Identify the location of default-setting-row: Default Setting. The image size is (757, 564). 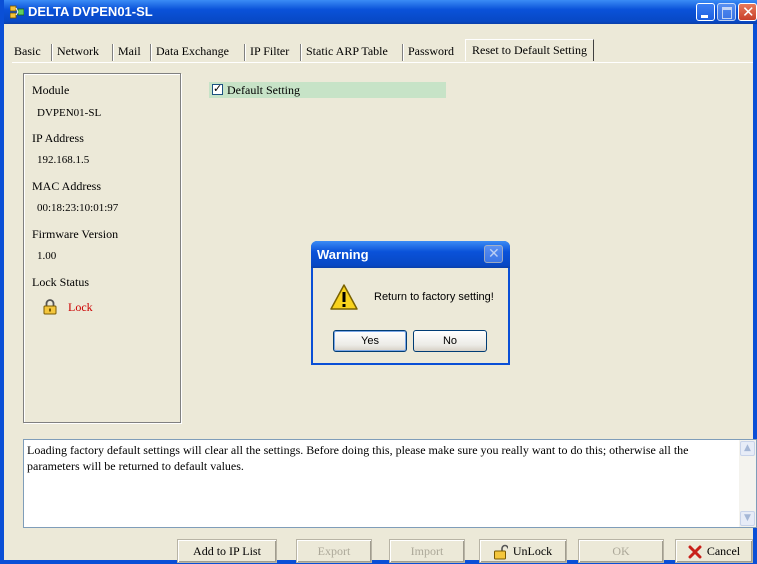
(327, 90).